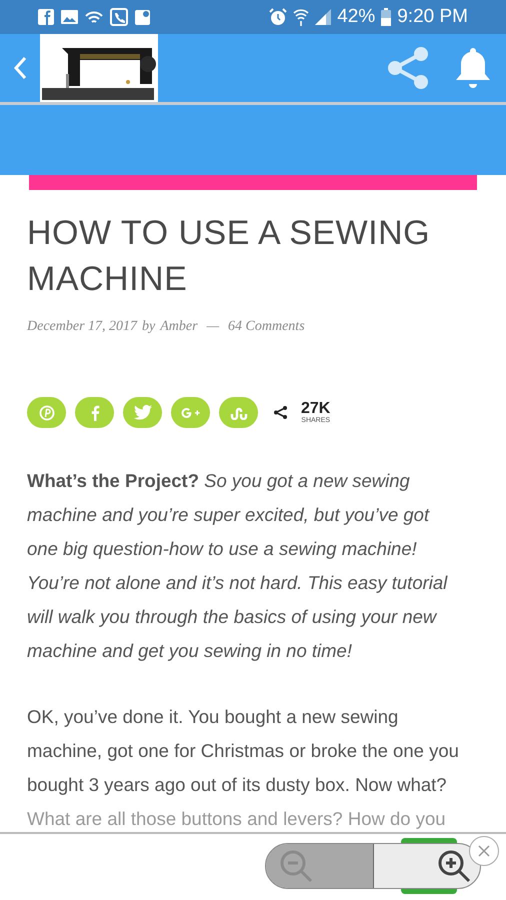  What do you see at coordinates (323, 17) in the screenshot?
I see `signal-icon` at bounding box center [323, 17].